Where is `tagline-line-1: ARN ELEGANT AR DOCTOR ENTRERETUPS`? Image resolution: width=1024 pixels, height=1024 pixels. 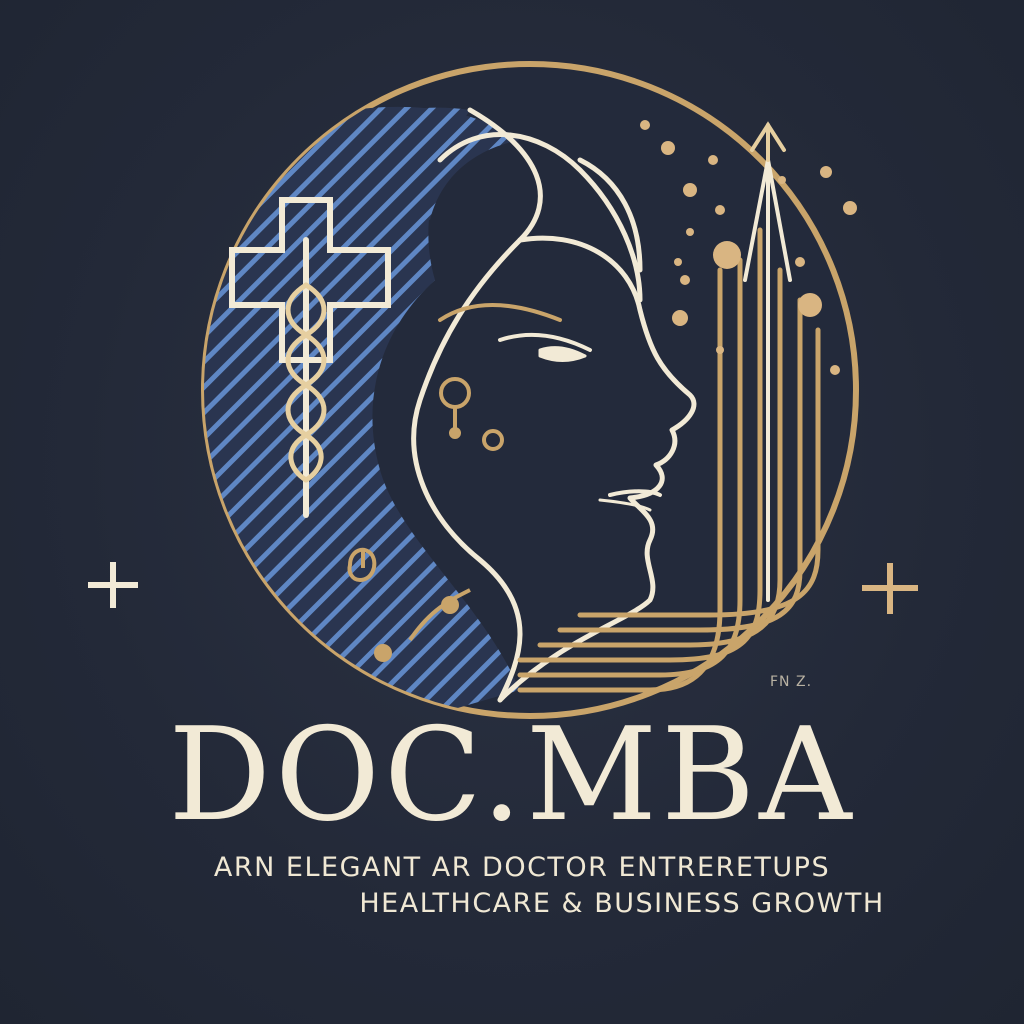 tagline-line-1: ARN ELEGANT AR DOCTOR ENTRERETUPS is located at coordinates (522, 867).